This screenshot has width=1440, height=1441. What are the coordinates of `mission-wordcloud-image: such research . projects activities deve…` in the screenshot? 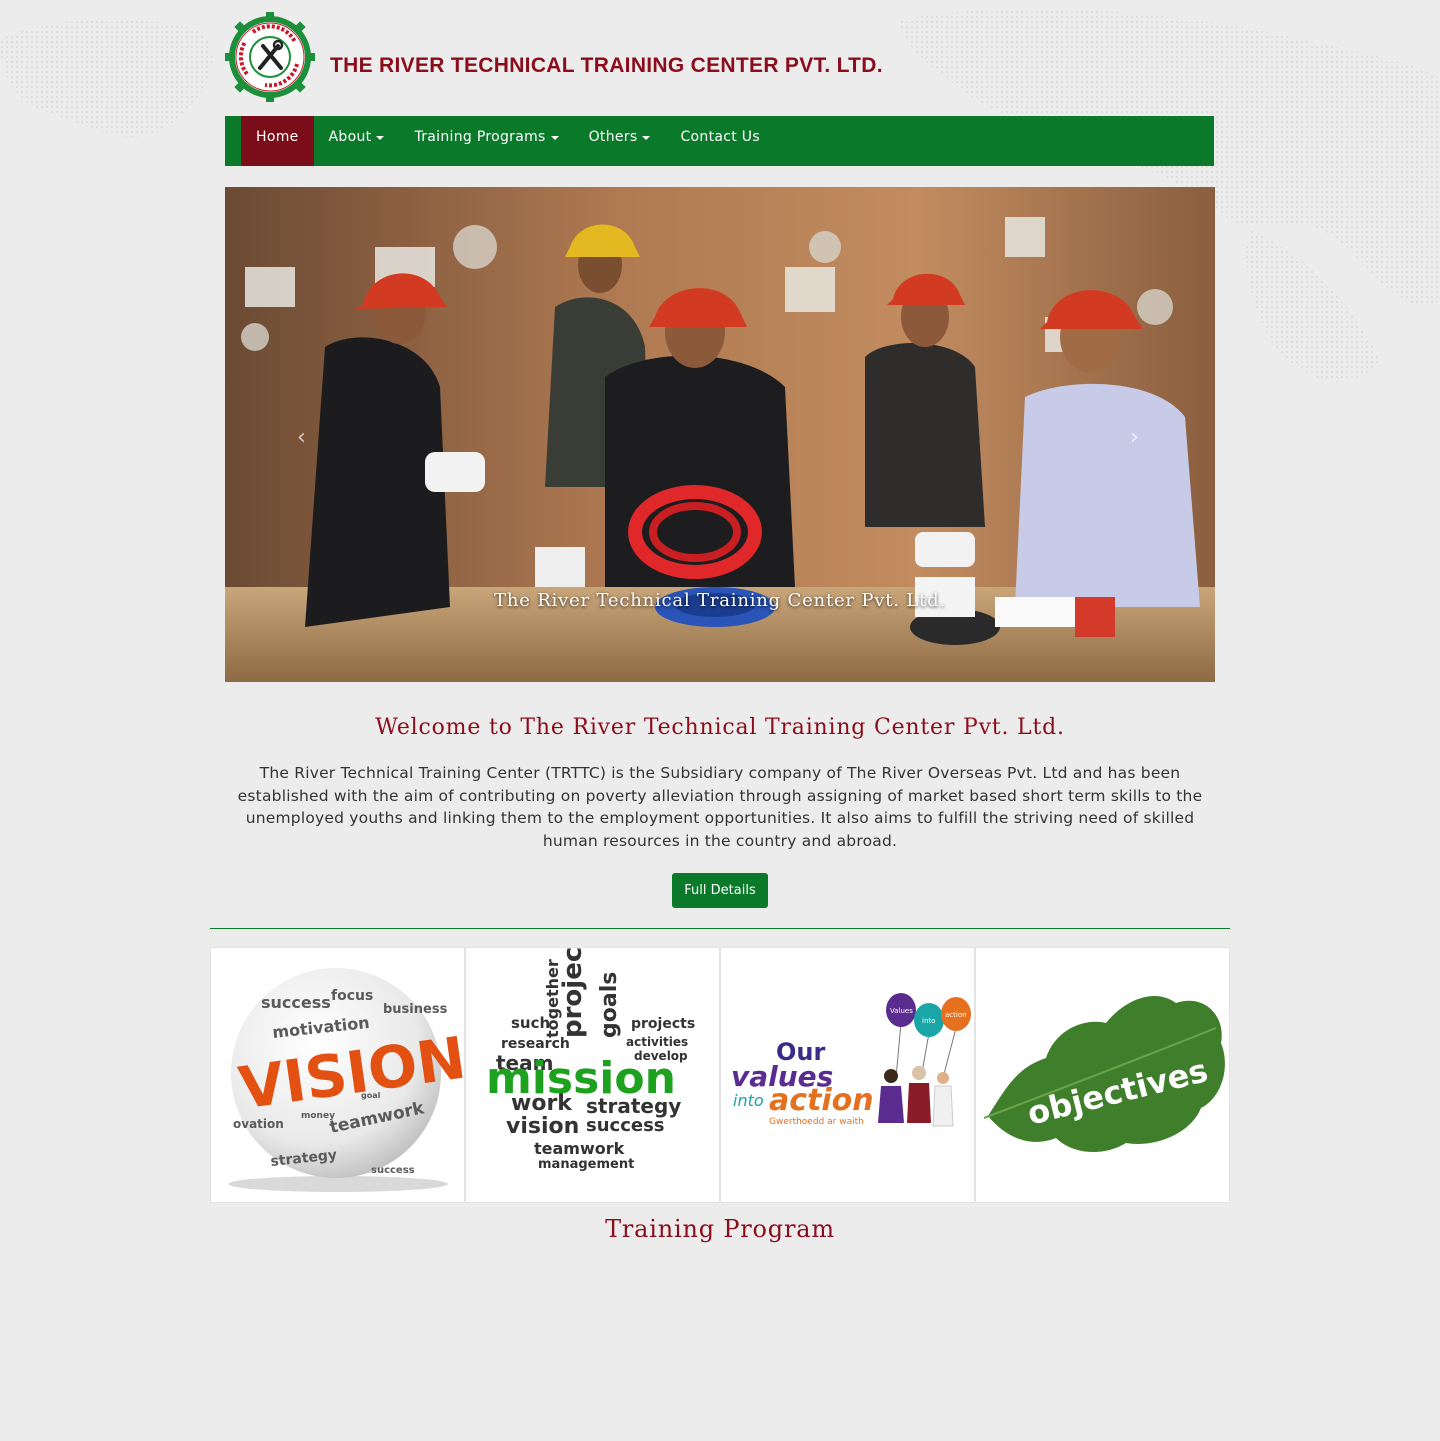 It's located at (593, 1064).